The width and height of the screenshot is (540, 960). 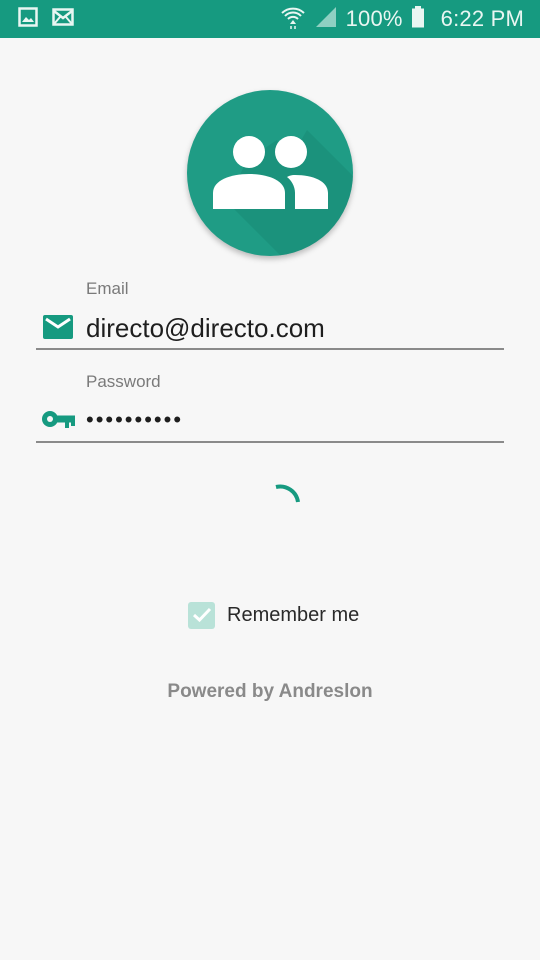 What do you see at coordinates (134, 420) in the screenshot?
I see `password-field: ••••••••••` at bounding box center [134, 420].